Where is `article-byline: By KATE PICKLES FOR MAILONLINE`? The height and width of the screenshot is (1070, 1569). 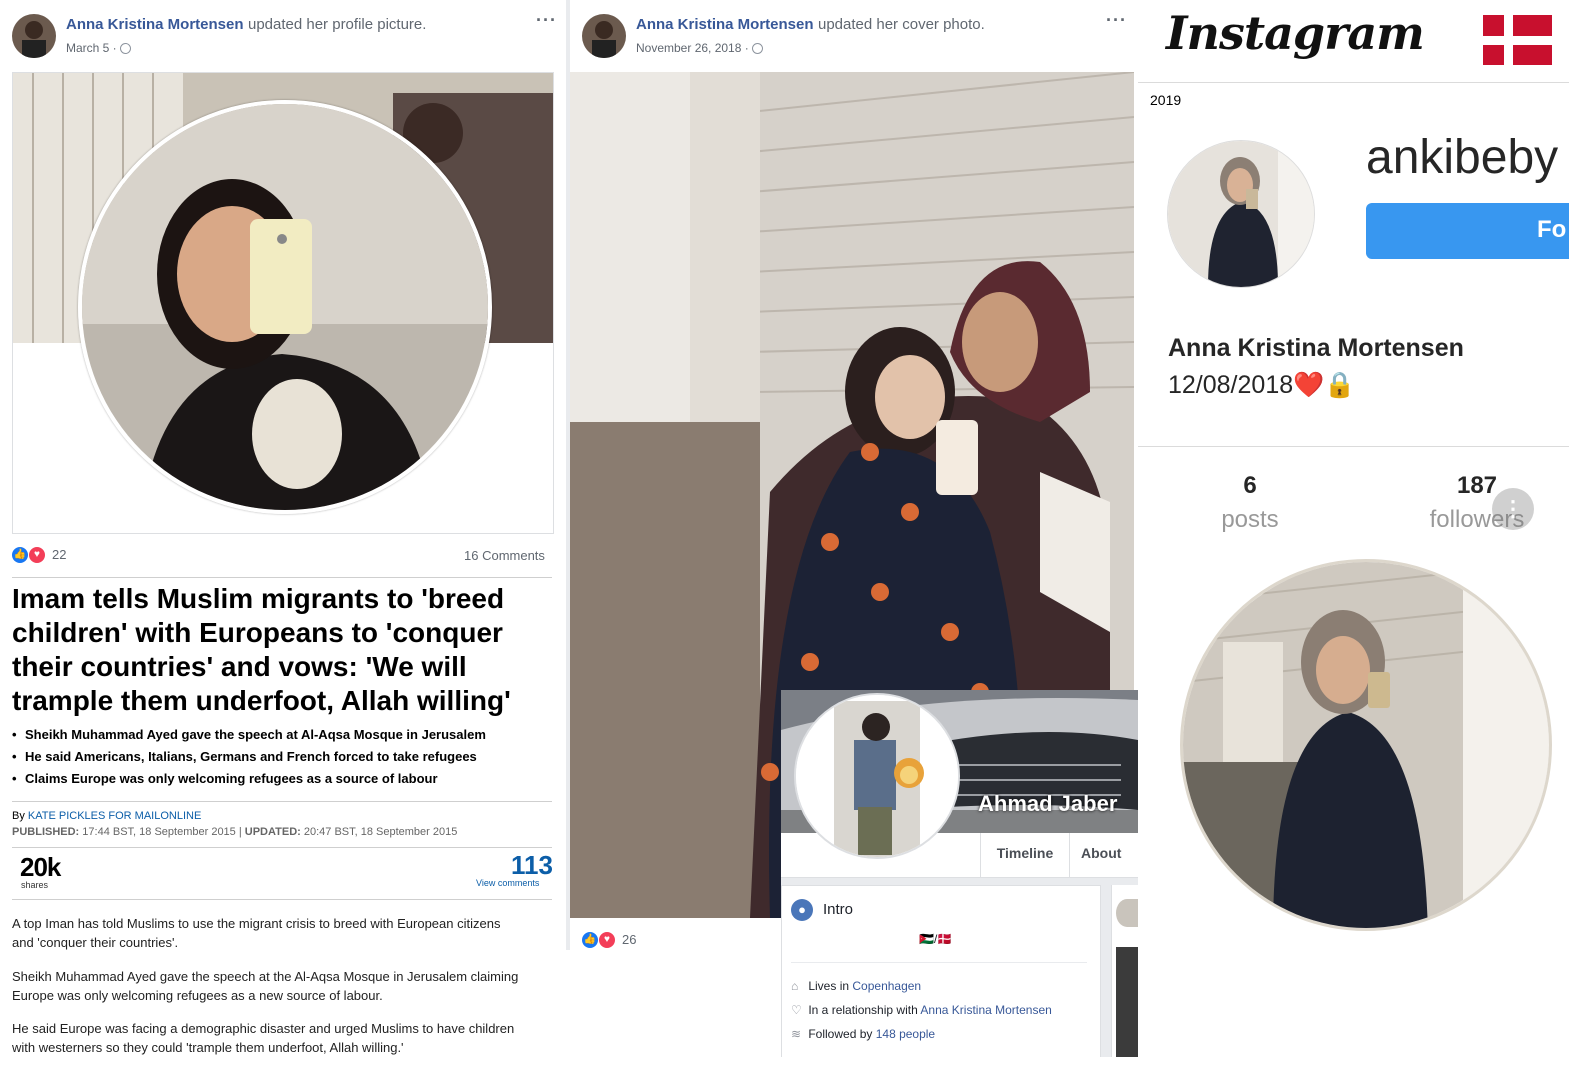
article-byline: By KATE PICKLES FOR MAILONLINE is located at coordinates (106, 816).